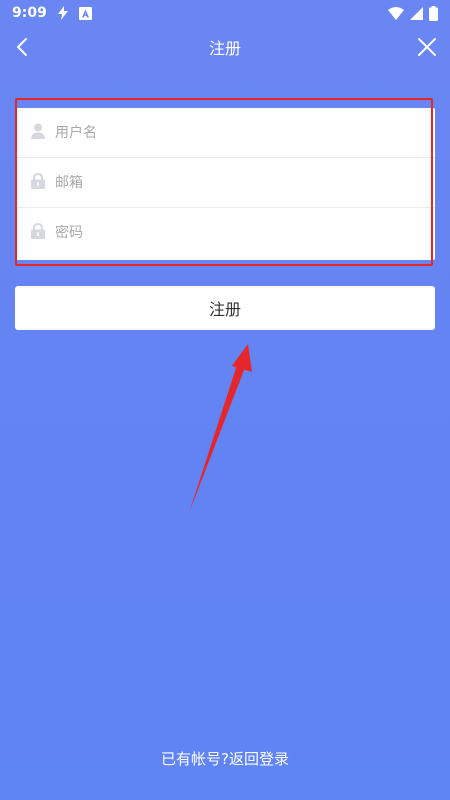 The width and height of the screenshot is (450, 800). I want to click on register-button: 注册, so click(225, 308).